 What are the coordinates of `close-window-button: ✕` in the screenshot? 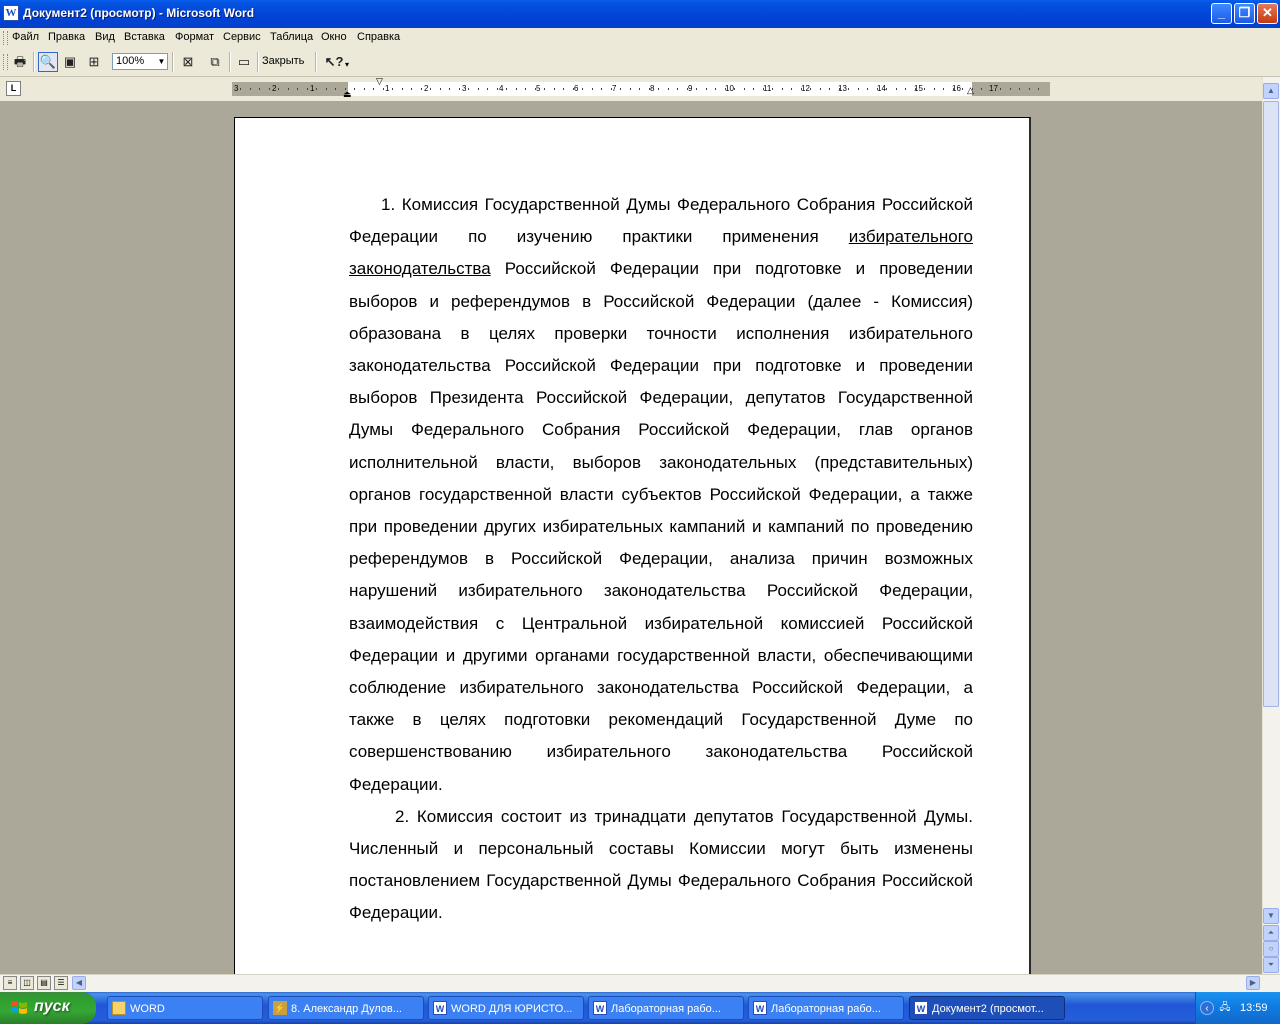 It's located at (1267, 13).